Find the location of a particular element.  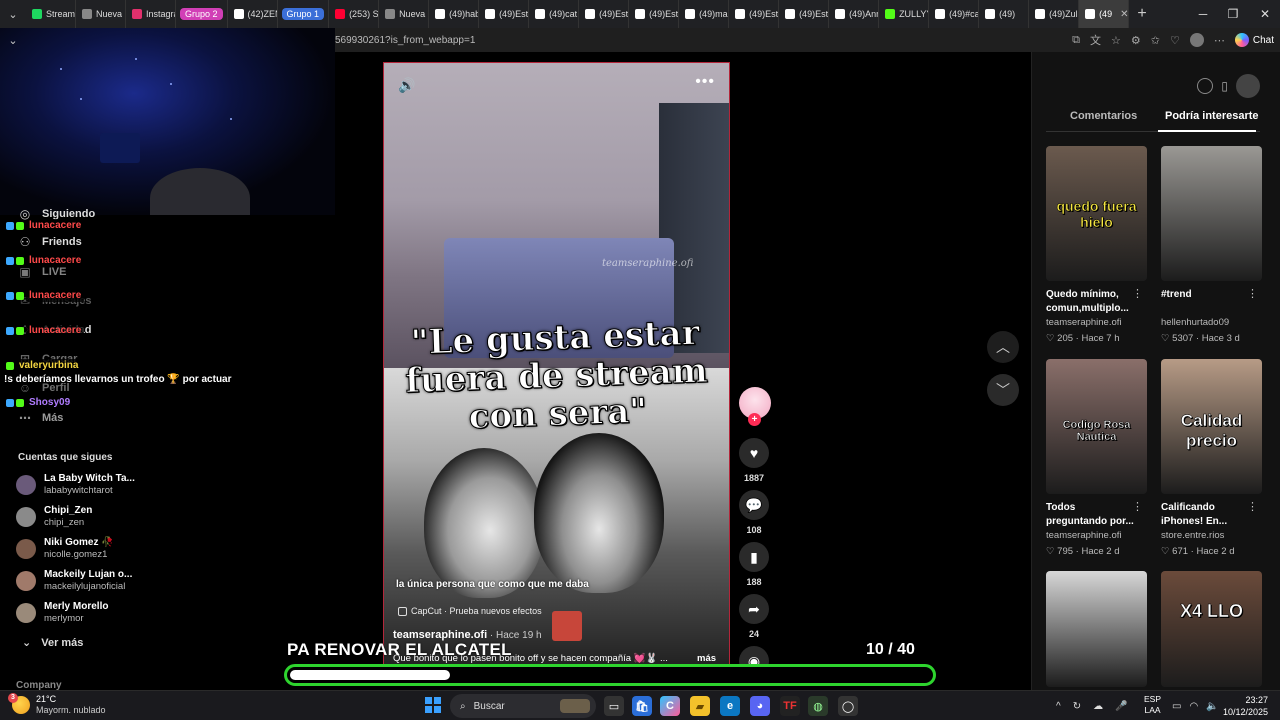

close-tab-icon: ✕ is located at coordinates (1124, 14).